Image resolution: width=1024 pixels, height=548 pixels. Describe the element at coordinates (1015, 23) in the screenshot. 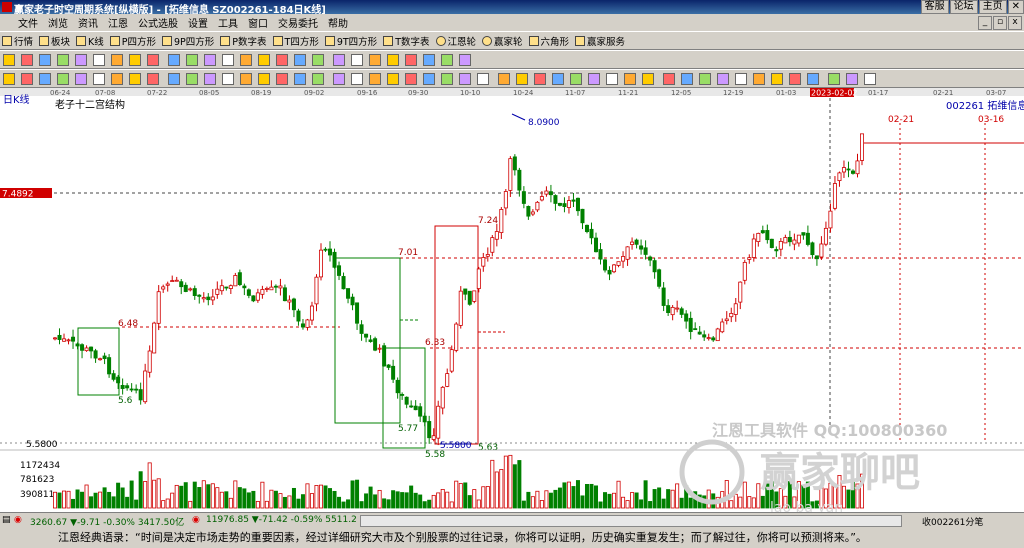

I see `close-child-icon: x` at that location.